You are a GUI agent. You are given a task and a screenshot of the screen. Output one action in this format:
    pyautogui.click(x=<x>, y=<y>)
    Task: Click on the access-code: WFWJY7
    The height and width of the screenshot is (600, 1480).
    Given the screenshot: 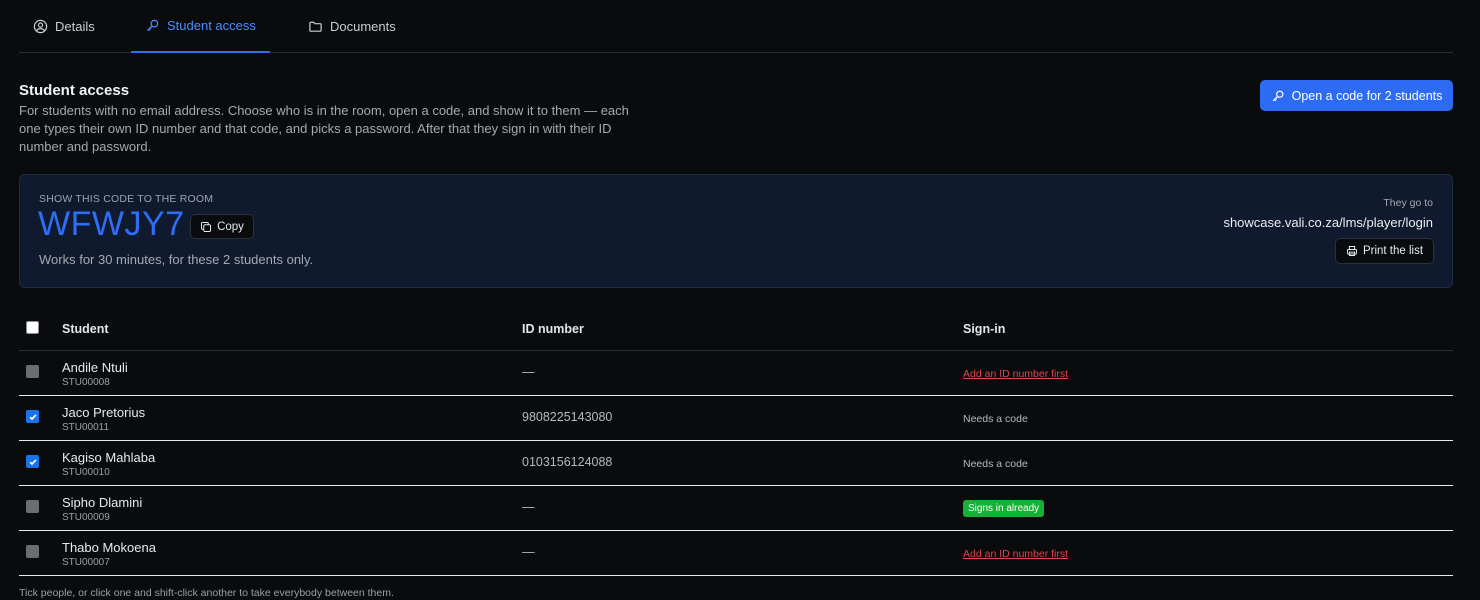 What is the action you would take?
    pyautogui.click(x=111, y=224)
    